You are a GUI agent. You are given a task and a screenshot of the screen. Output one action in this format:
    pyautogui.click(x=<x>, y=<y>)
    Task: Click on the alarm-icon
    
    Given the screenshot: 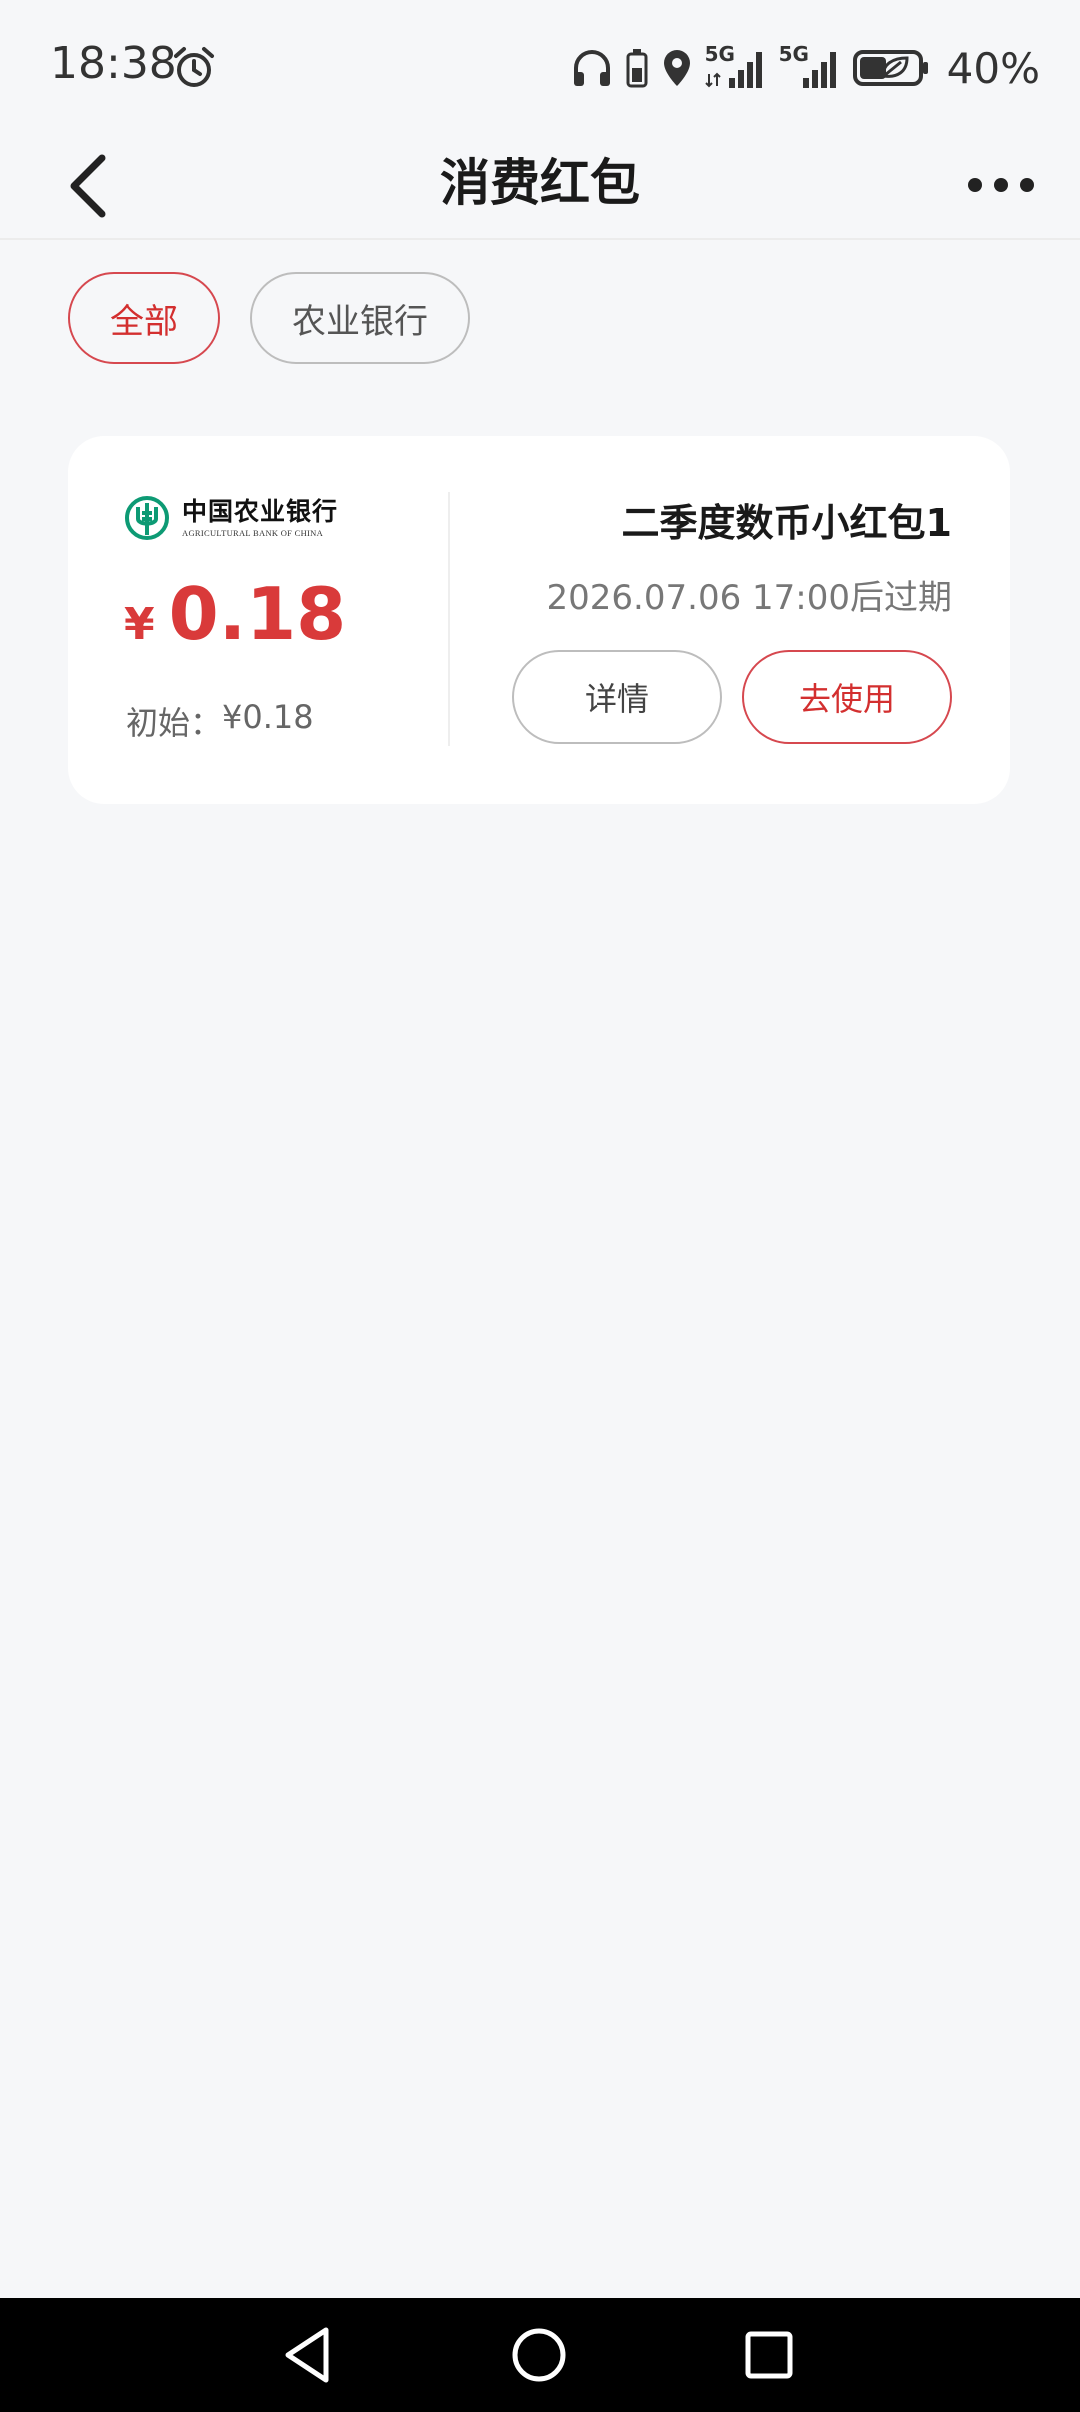 What is the action you would take?
    pyautogui.click(x=194, y=67)
    